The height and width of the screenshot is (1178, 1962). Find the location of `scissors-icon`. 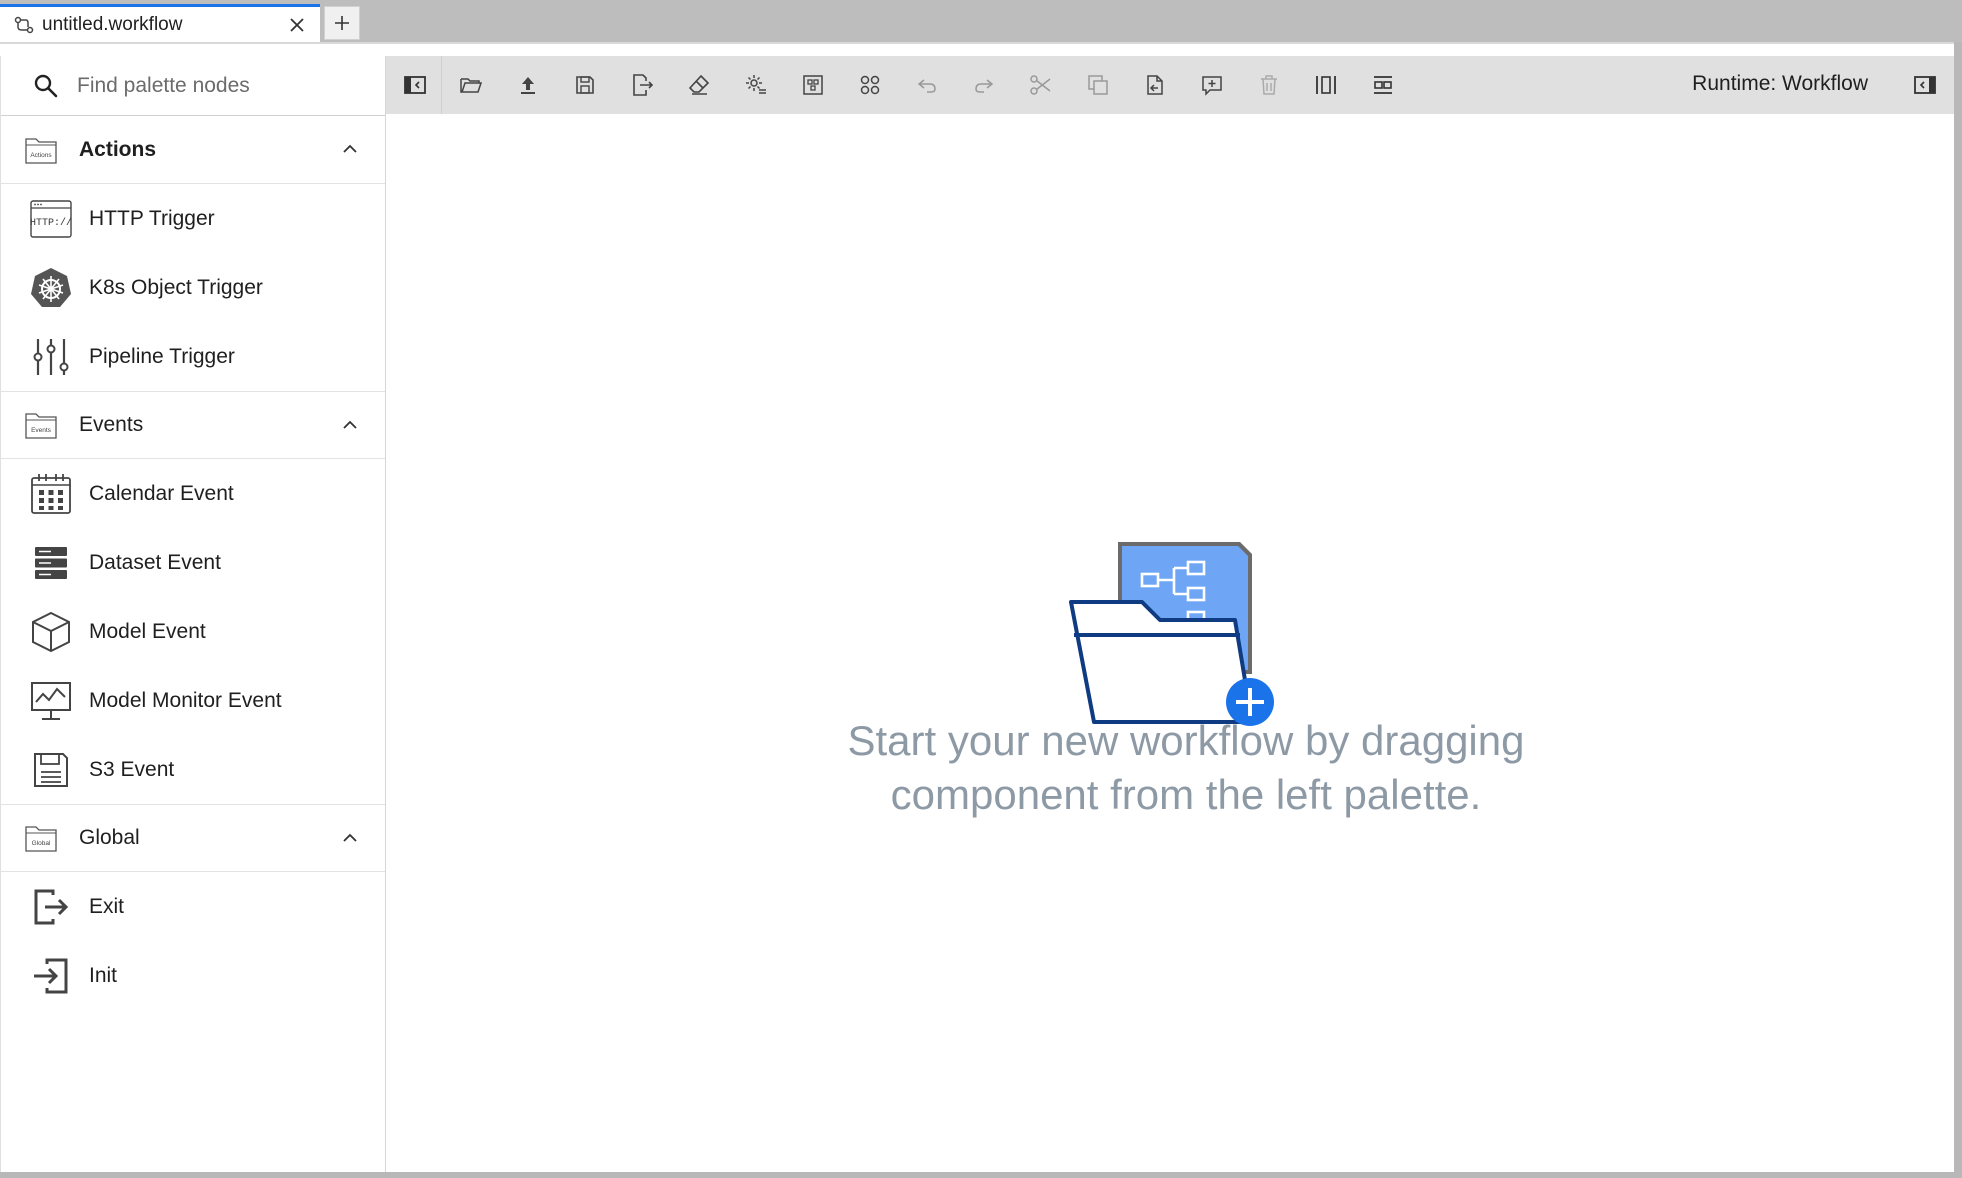

scissors-icon is located at coordinates (1040, 85).